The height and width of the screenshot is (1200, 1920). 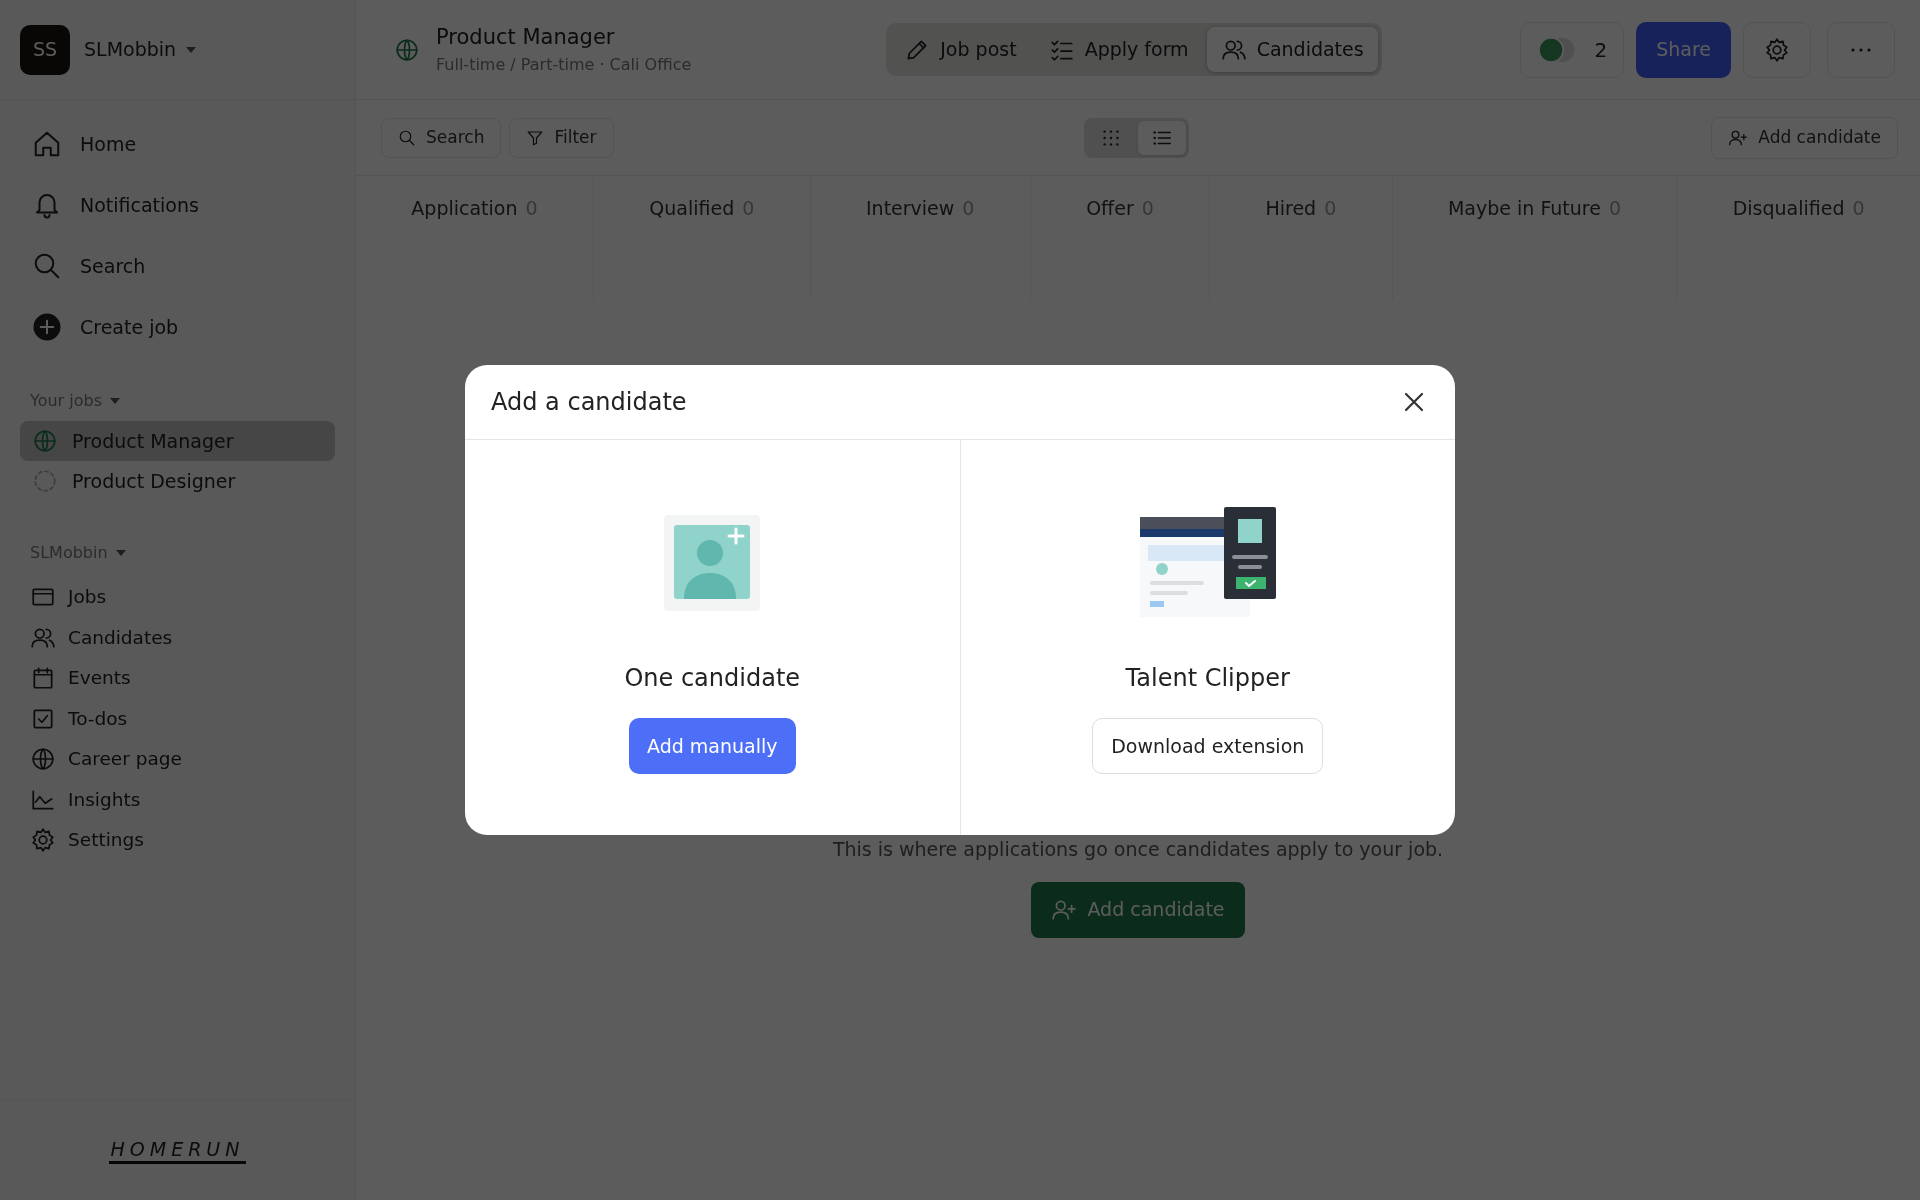 I want to click on add-manually-button: Add manually, so click(x=712, y=746).